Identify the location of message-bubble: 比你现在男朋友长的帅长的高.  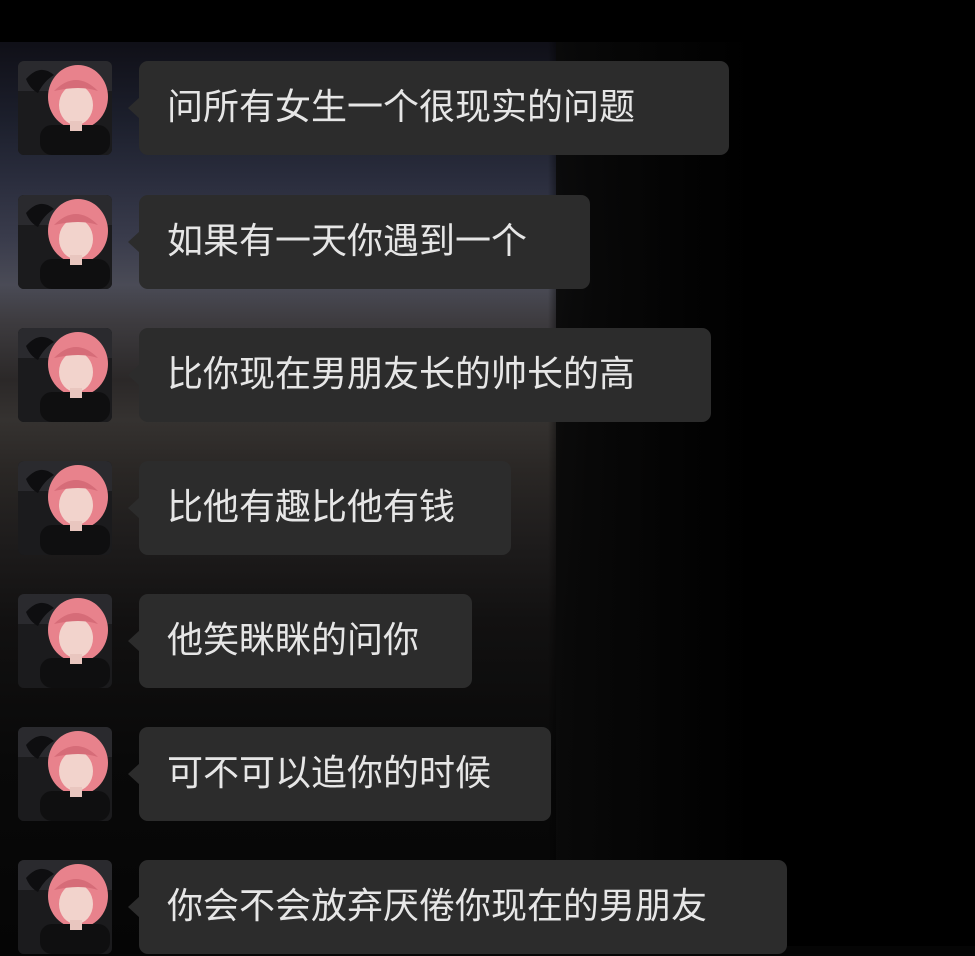
(419, 375).